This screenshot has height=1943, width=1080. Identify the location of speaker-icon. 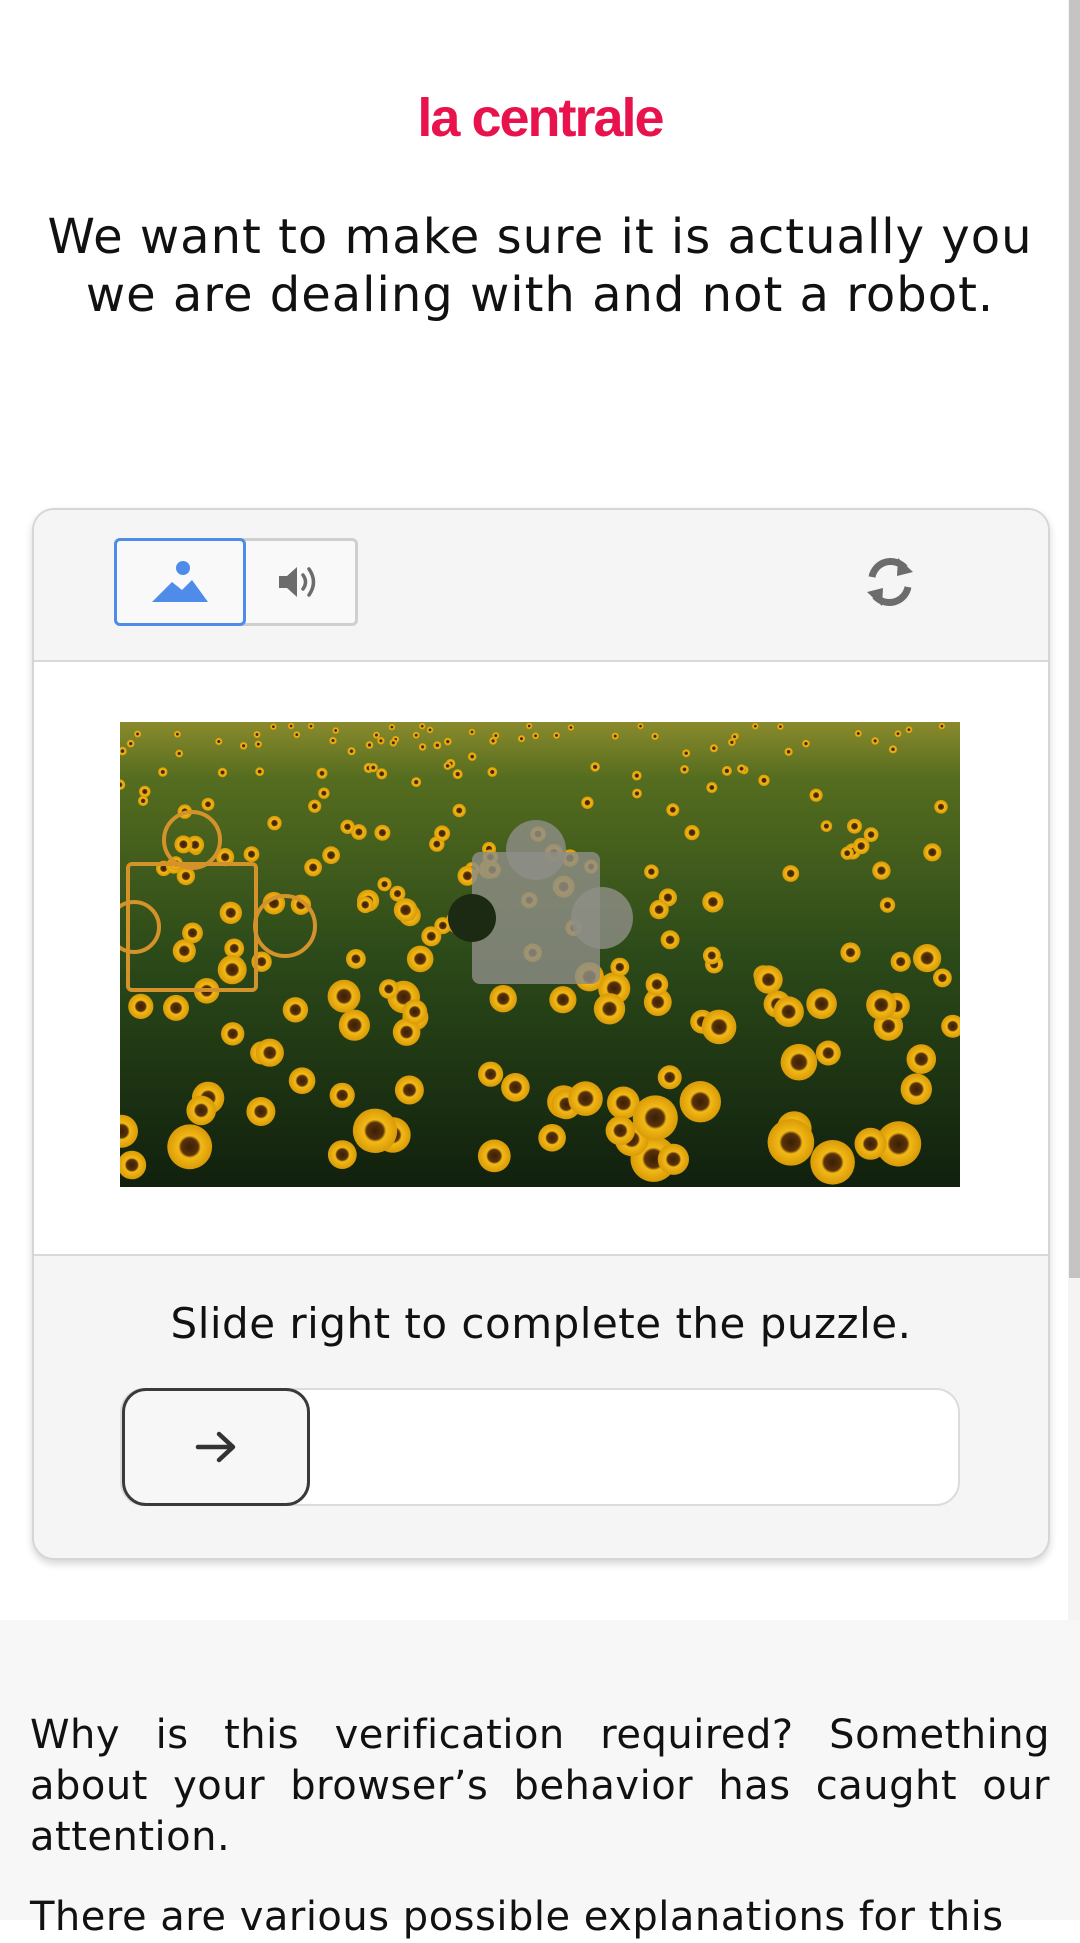
(297, 582).